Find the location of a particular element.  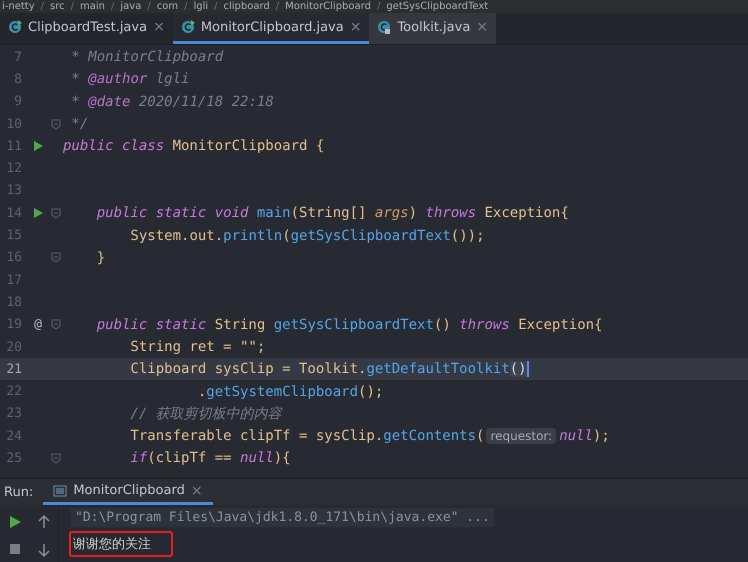

breadcrumb-item: lgli is located at coordinates (200, 6).